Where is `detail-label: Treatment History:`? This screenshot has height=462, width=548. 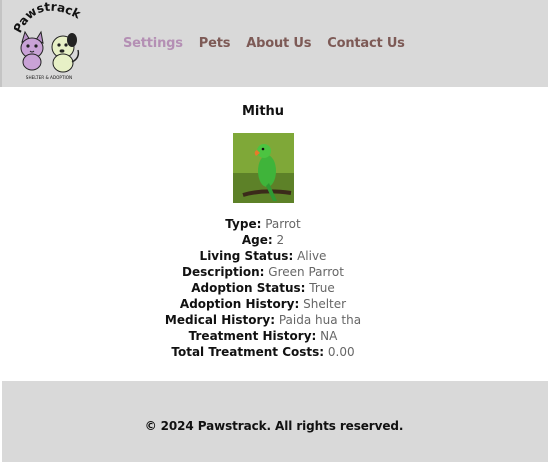
detail-label: Treatment History: is located at coordinates (252, 336).